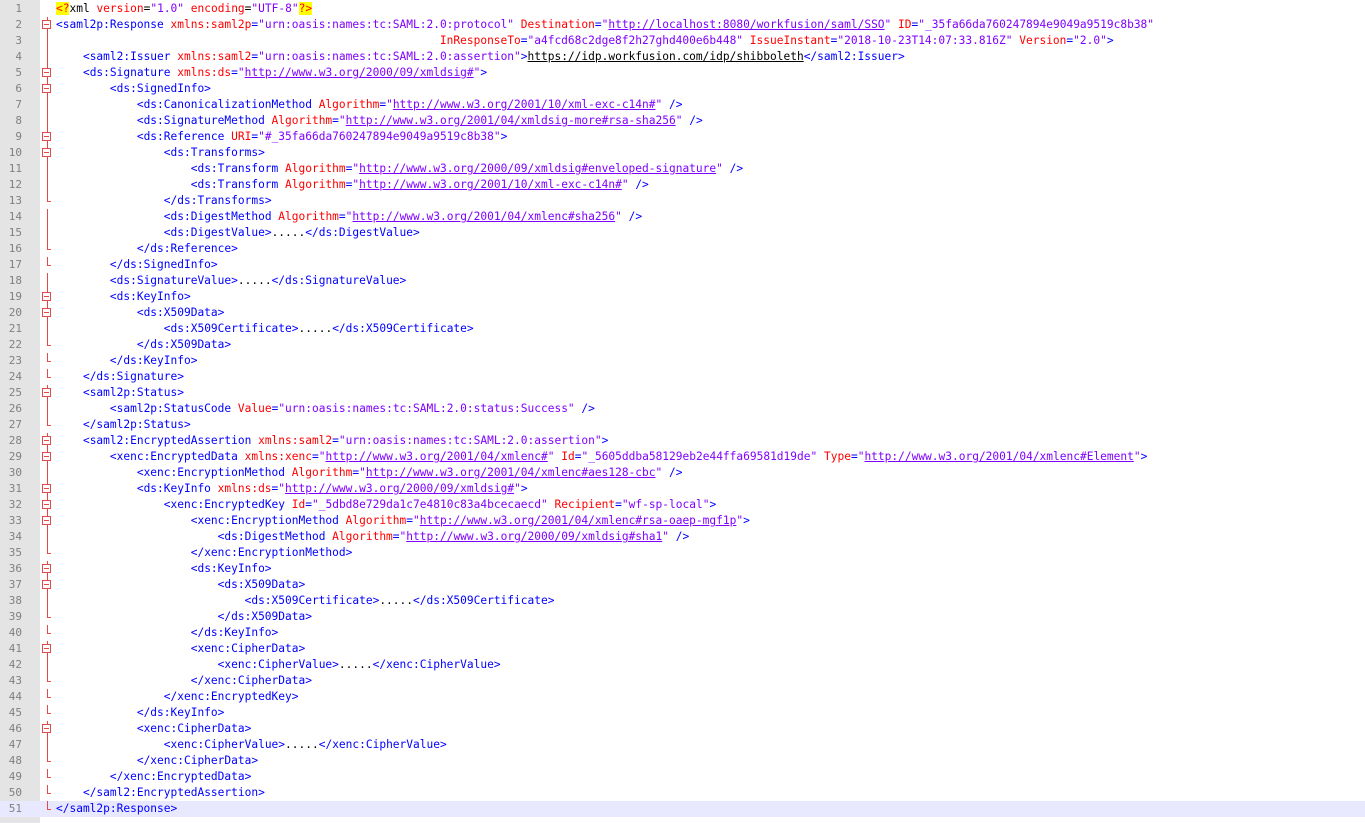 This screenshot has height=823, width=1365. Describe the element at coordinates (682, 201) in the screenshot. I see `code-line: 13 </ds:Transforms>` at that location.